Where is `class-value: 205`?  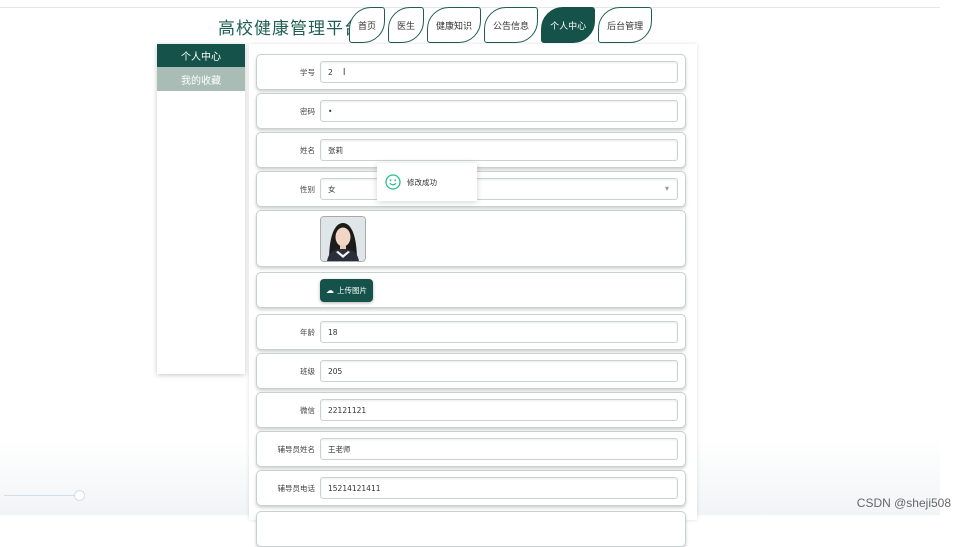
class-value: 205 is located at coordinates (335, 371).